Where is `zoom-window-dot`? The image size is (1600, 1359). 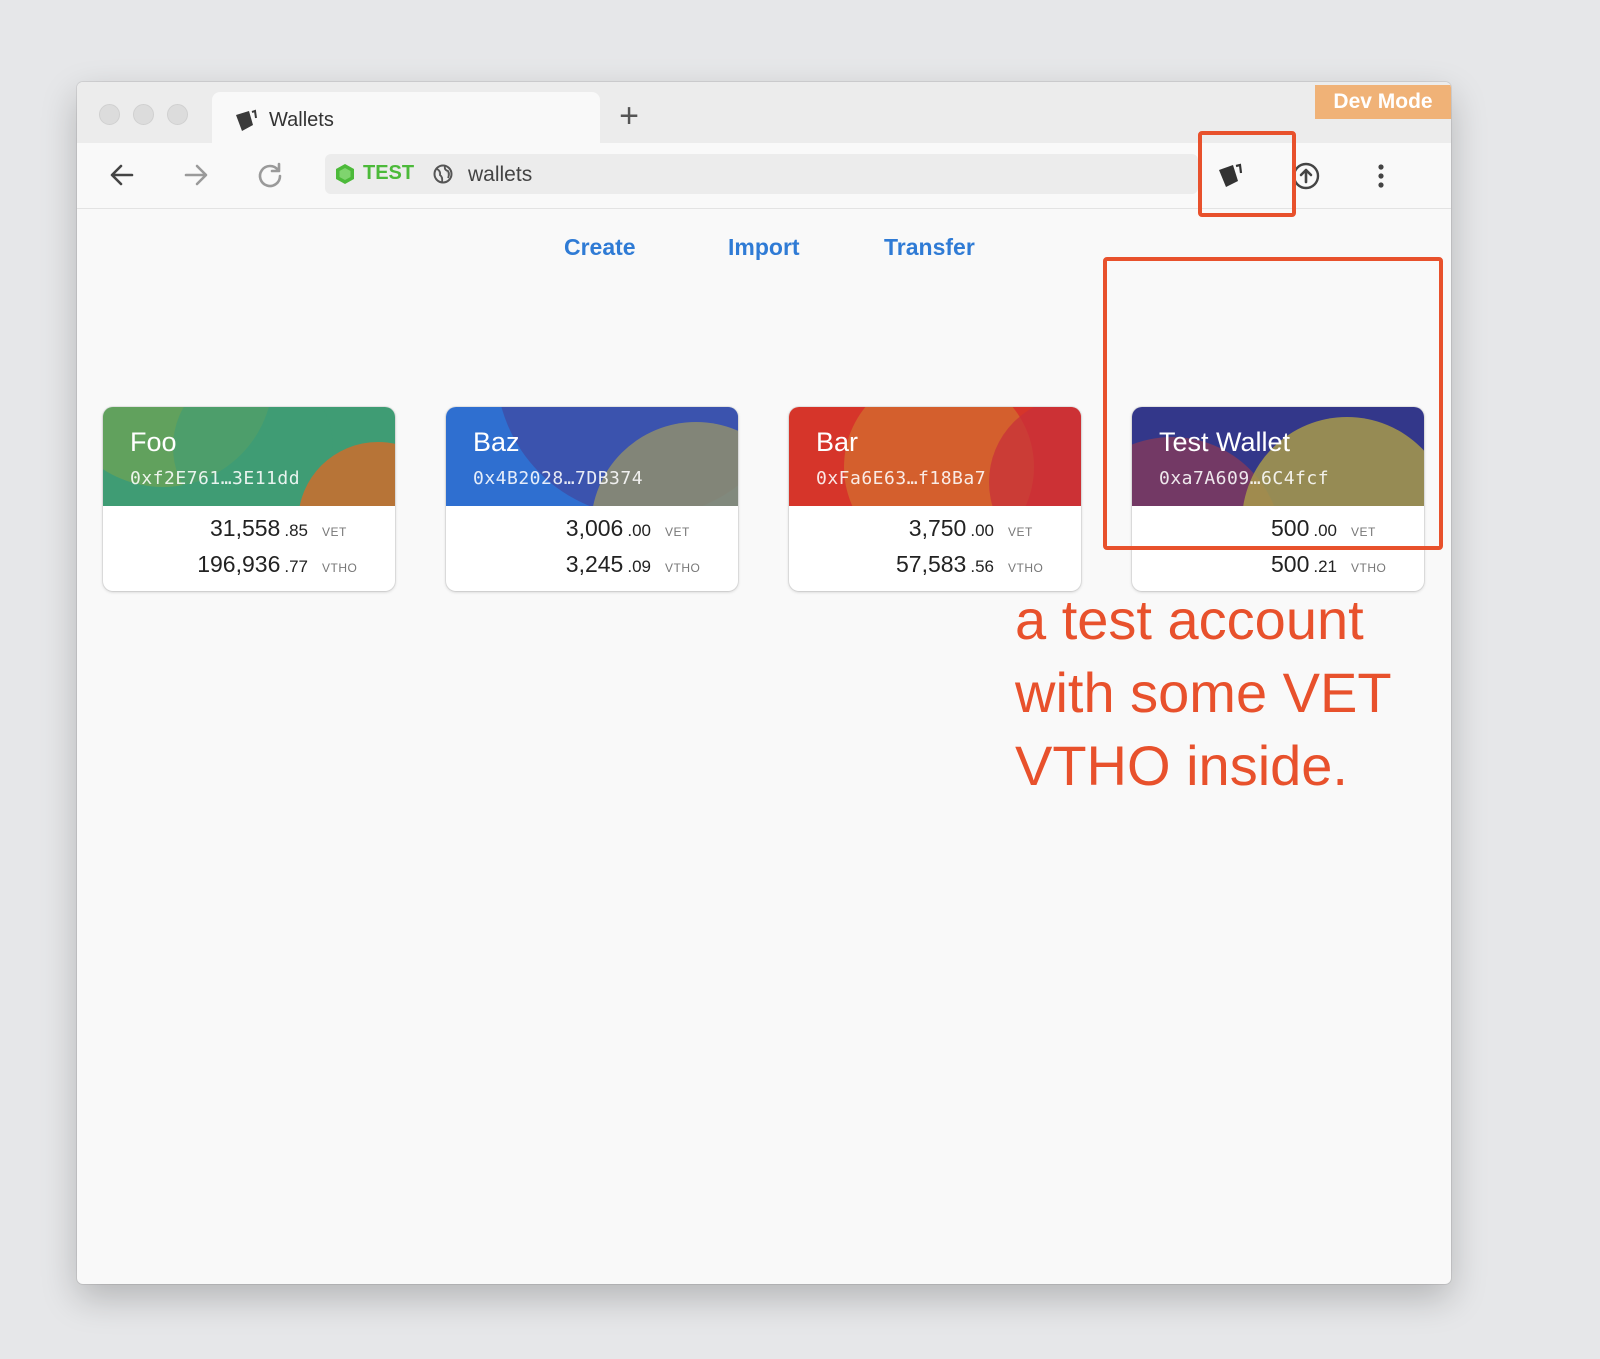 zoom-window-dot is located at coordinates (177, 114).